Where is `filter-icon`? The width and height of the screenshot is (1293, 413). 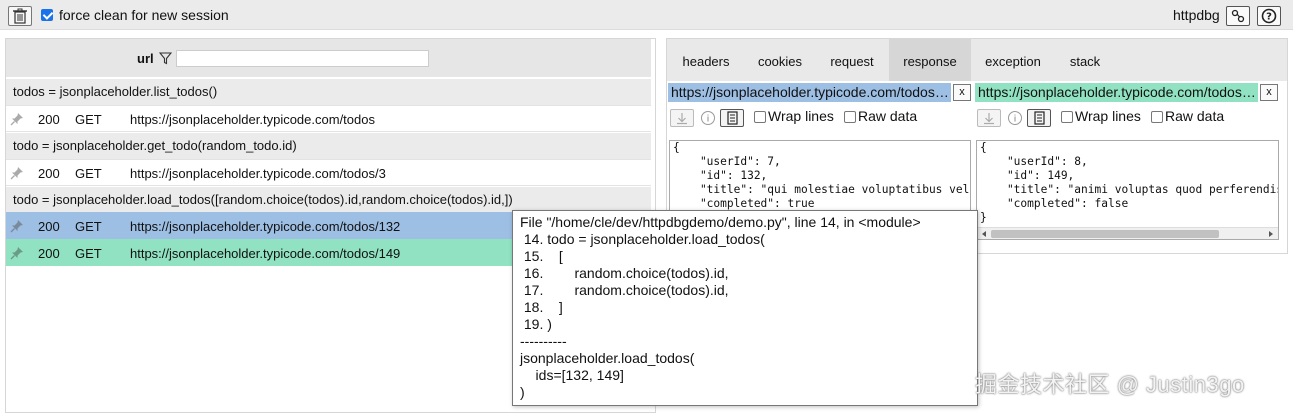 filter-icon is located at coordinates (165, 58).